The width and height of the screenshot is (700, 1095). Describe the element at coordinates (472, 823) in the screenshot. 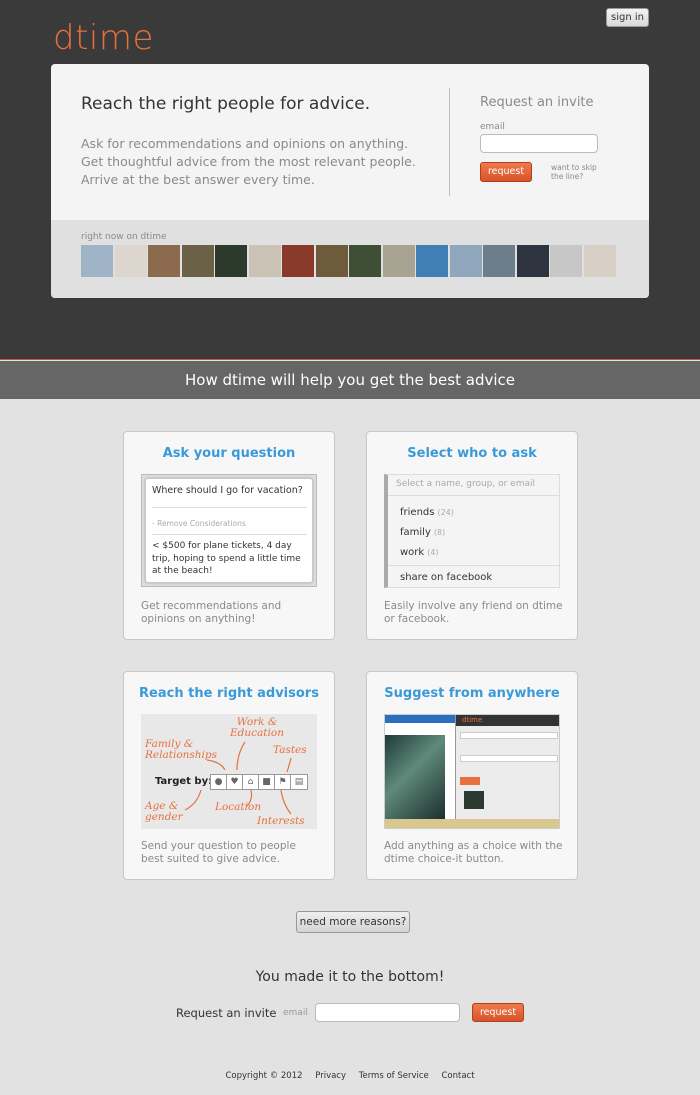

I see `browser-footer-bar` at that location.